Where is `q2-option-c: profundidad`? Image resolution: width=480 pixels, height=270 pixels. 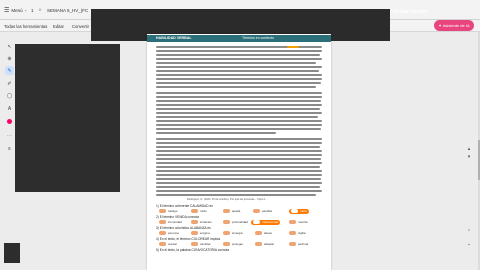
q2-option-c: profundidad is located at coordinates (235, 222).